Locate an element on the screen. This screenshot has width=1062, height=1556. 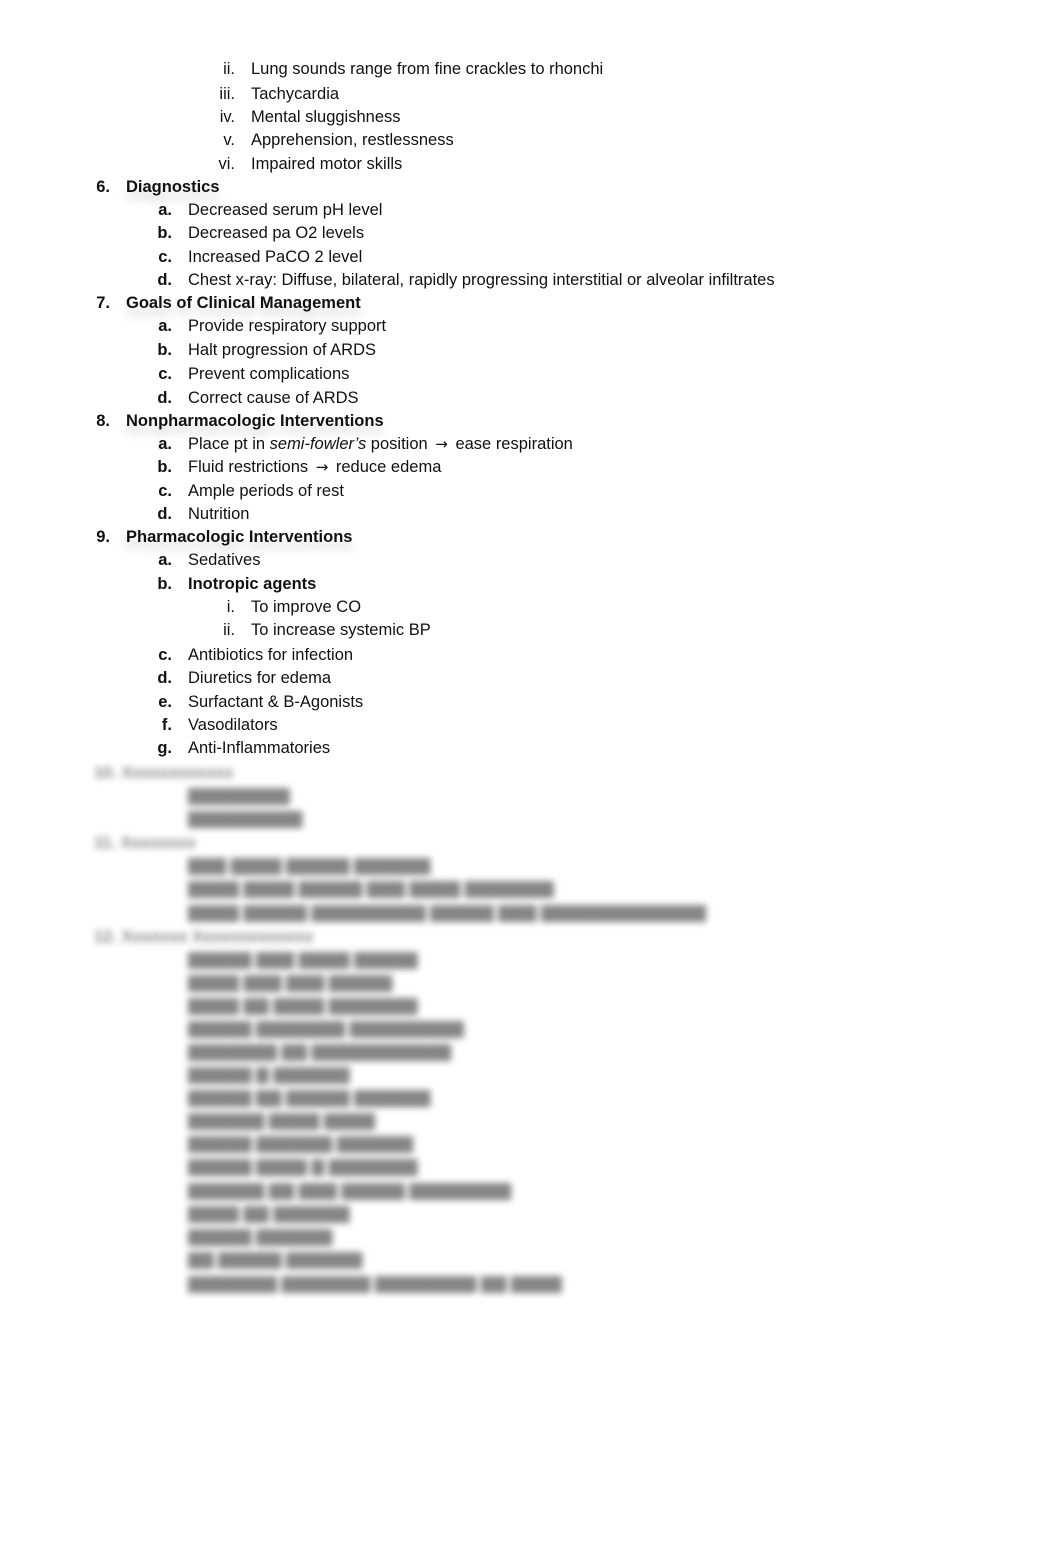
blurred-text: ▇▇▇▇▇▇▇ ▇▇ ▇▇▇▇▇▇▇▇▇▇▇ is located at coordinates (319, 1052).